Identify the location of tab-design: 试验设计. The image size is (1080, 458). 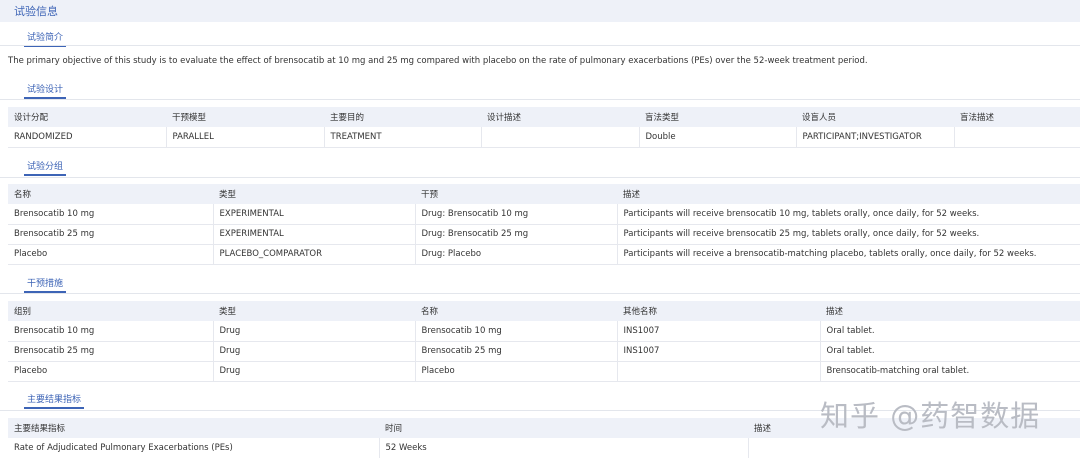
(45, 90).